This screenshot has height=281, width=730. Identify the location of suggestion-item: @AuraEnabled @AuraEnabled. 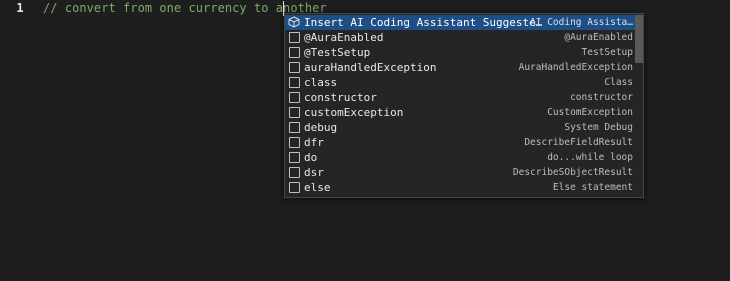
(460, 37).